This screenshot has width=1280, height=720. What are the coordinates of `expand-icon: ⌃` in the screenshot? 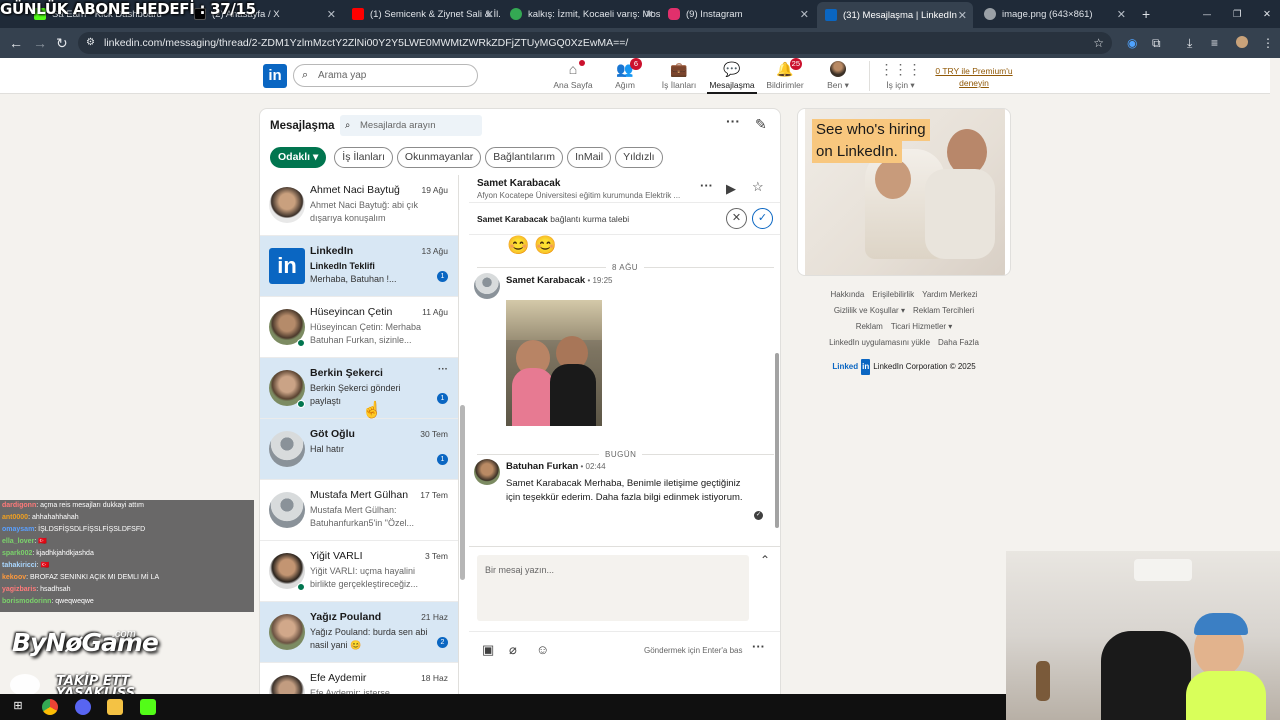 It's located at (765, 560).